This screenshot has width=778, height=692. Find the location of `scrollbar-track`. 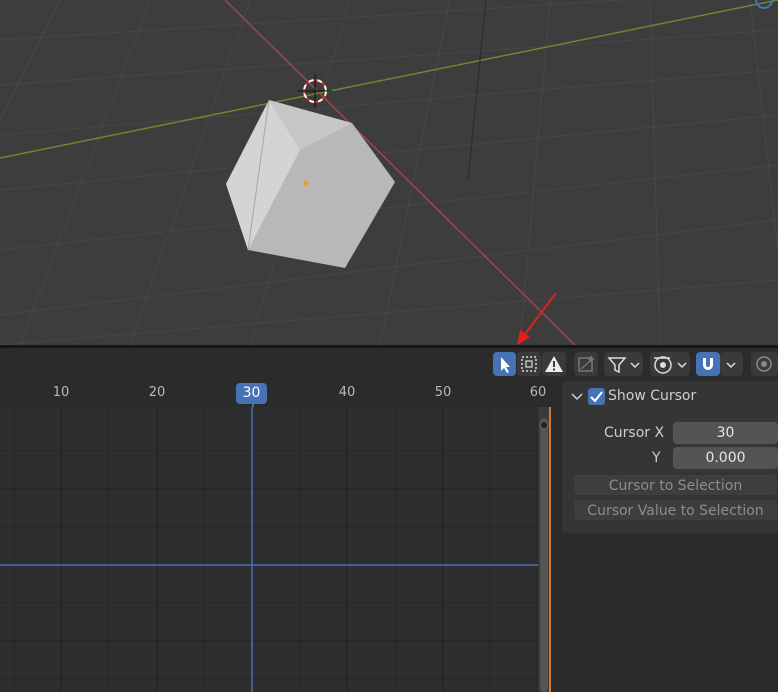

scrollbar-track is located at coordinates (544, 555).